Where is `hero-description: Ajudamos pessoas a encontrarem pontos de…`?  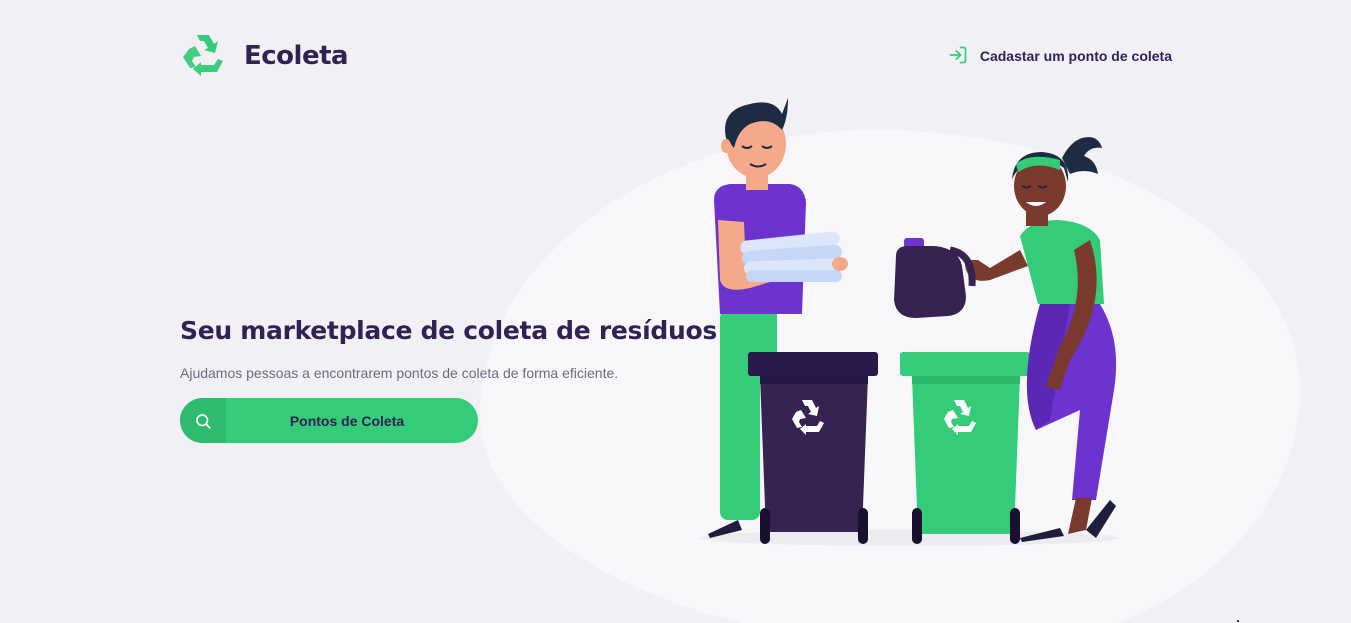 hero-description: Ajudamos pessoas a encontrarem pontos de… is located at coordinates (399, 373).